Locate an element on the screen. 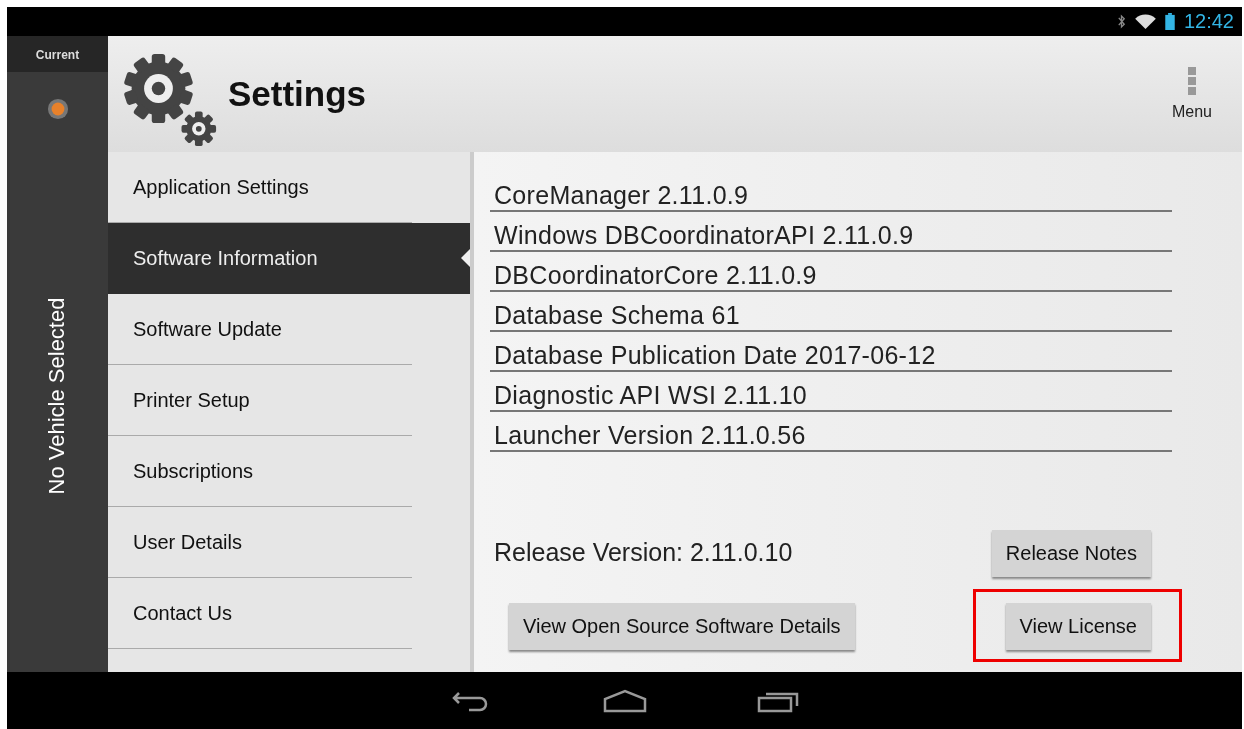 This screenshot has height=729, width=1244. sidebar-item: Contact Us is located at coordinates (260, 613).